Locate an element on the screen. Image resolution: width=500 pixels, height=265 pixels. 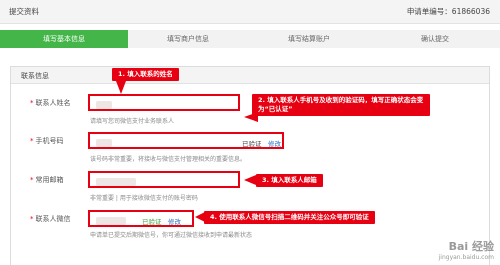
watermark-url: jingyan.baidu.com is located at coordinates (466, 257).